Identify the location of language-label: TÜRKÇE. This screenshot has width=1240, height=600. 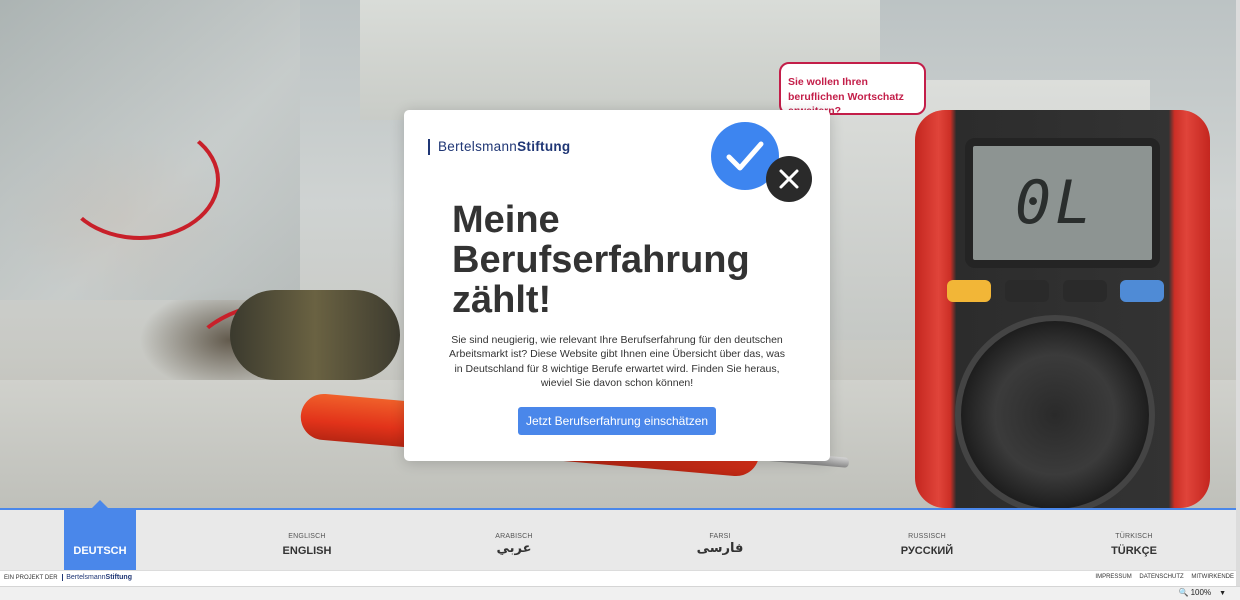
(1134, 551).